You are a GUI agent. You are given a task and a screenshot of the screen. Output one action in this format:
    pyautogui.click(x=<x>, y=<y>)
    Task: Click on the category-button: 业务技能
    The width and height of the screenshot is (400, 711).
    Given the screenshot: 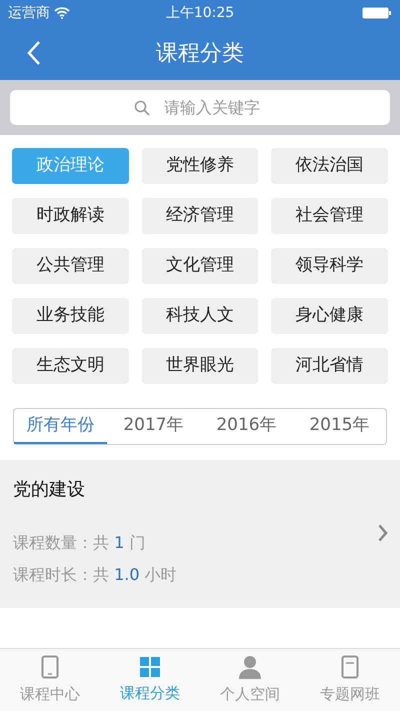 What is the action you would take?
    pyautogui.click(x=70, y=316)
    